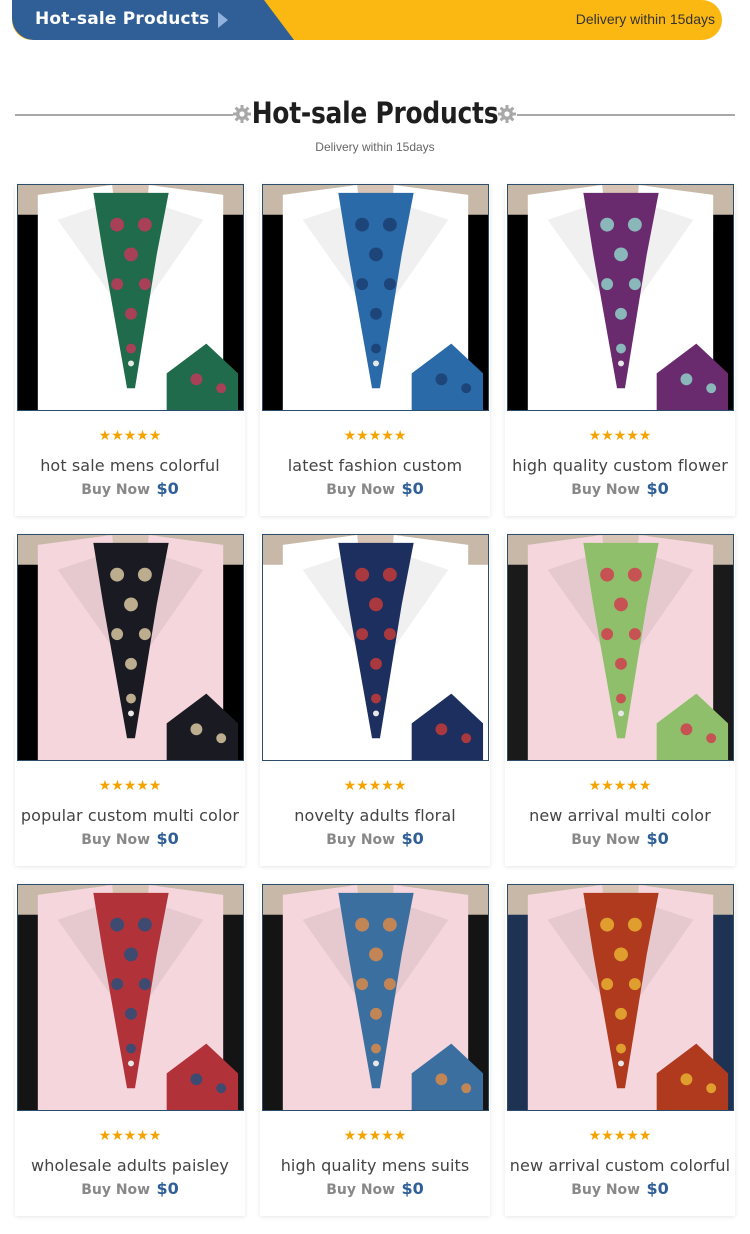  I want to click on product-card: ★★★★★ latest fashion custom Buy Now $0, so click(375, 350).